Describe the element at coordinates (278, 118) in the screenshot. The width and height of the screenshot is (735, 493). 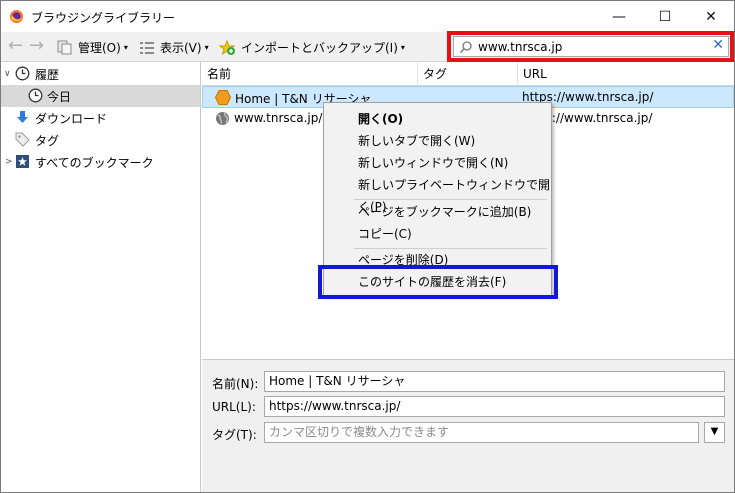
I see `row-name: www.tnrsca.jp/` at that location.